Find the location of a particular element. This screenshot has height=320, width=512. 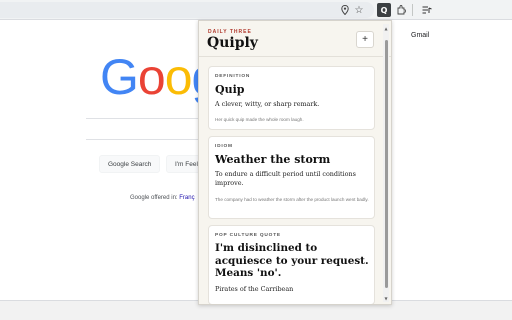

header-divider is located at coordinates (295, 56).